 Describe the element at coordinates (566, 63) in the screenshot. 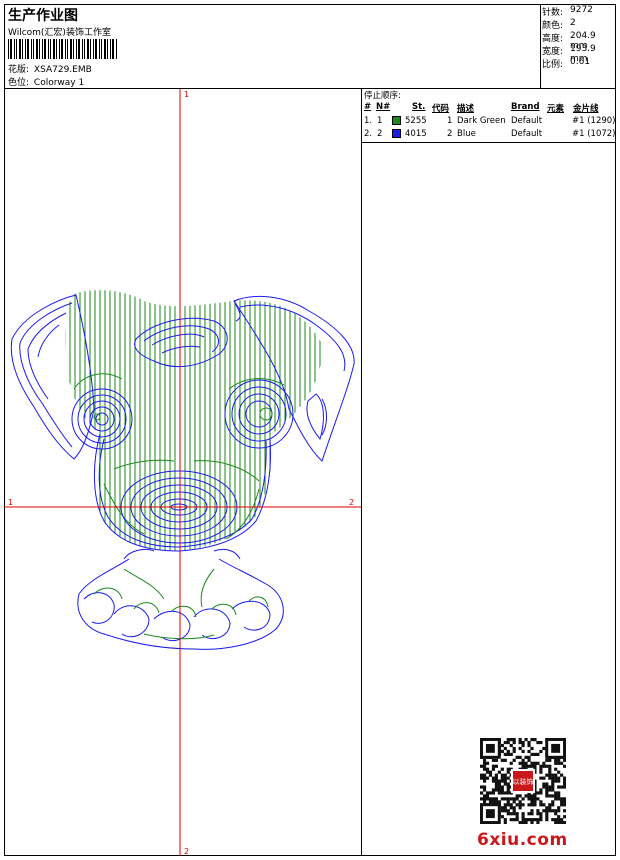

I see `stat-scale: 比例: 0.61` at that location.